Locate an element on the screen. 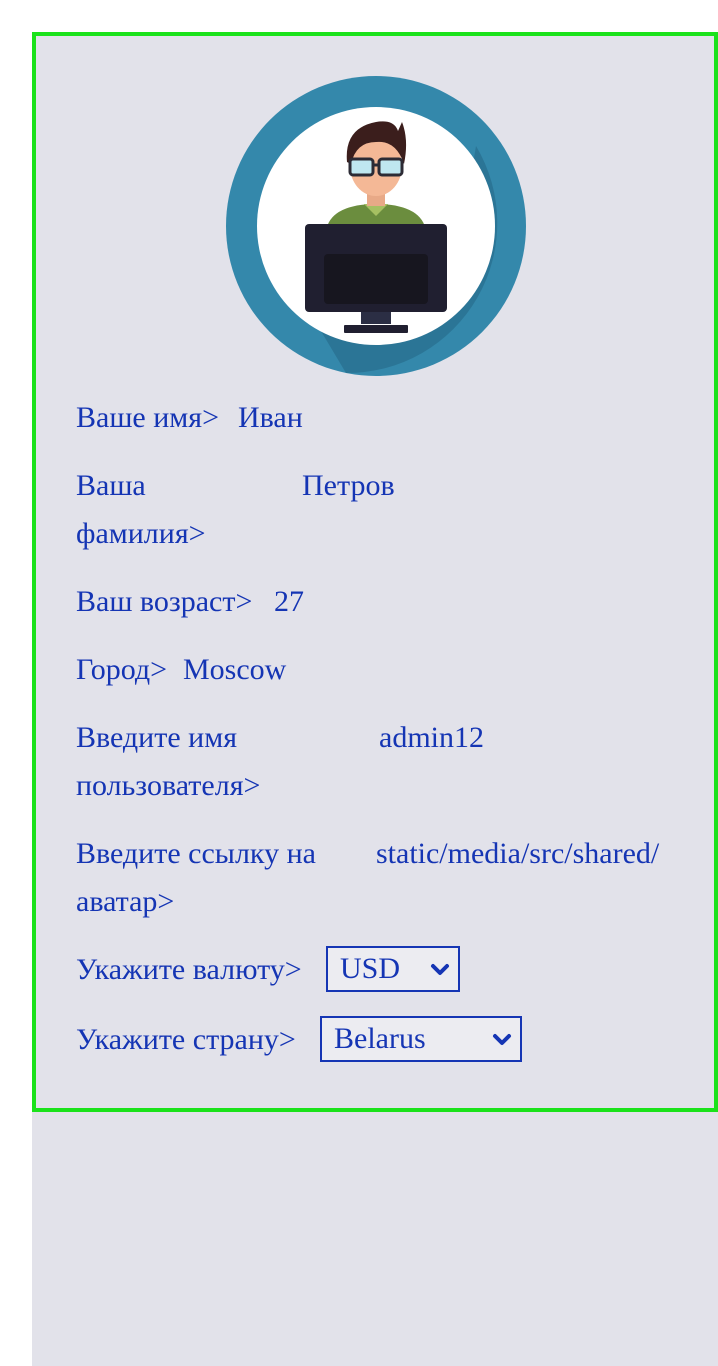 Image resolution: width=718 pixels, height=1366 pixels. avatar-link-label-line2: аватар> is located at coordinates (125, 901).